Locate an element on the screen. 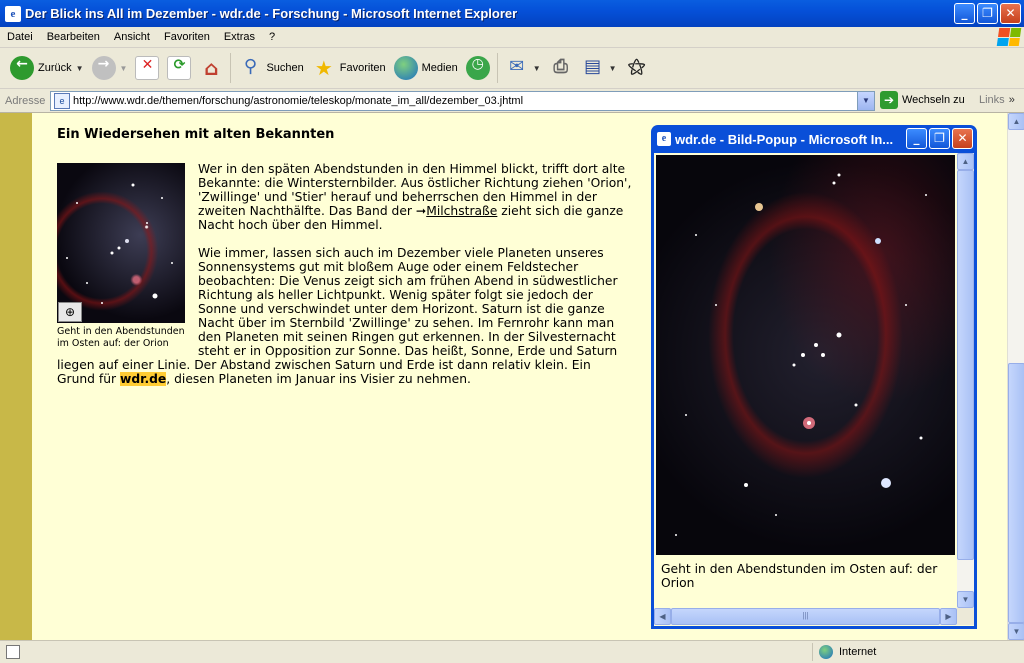 Image resolution: width=1024 pixels, height=663 pixels. page-status-icon is located at coordinates (13, 652).